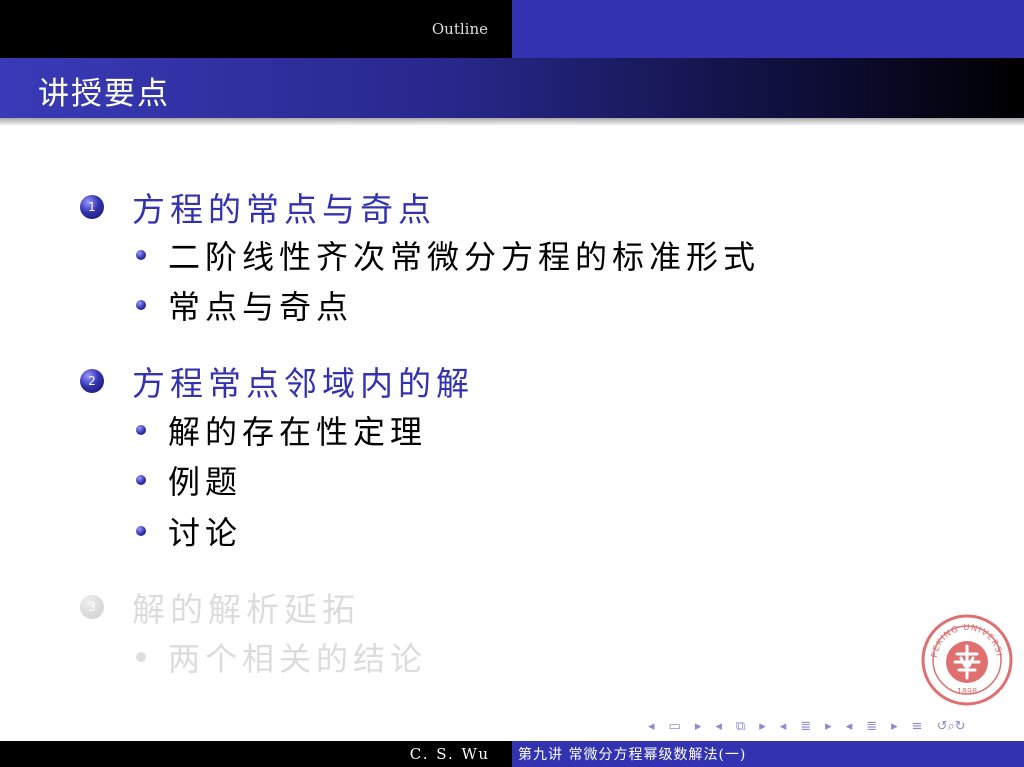 The height and width of the screenshot is (767, 1024). Describe the element at coordinates (298, 432) in the screenshot. I see `item-label: 解的存在性定理` at that location.